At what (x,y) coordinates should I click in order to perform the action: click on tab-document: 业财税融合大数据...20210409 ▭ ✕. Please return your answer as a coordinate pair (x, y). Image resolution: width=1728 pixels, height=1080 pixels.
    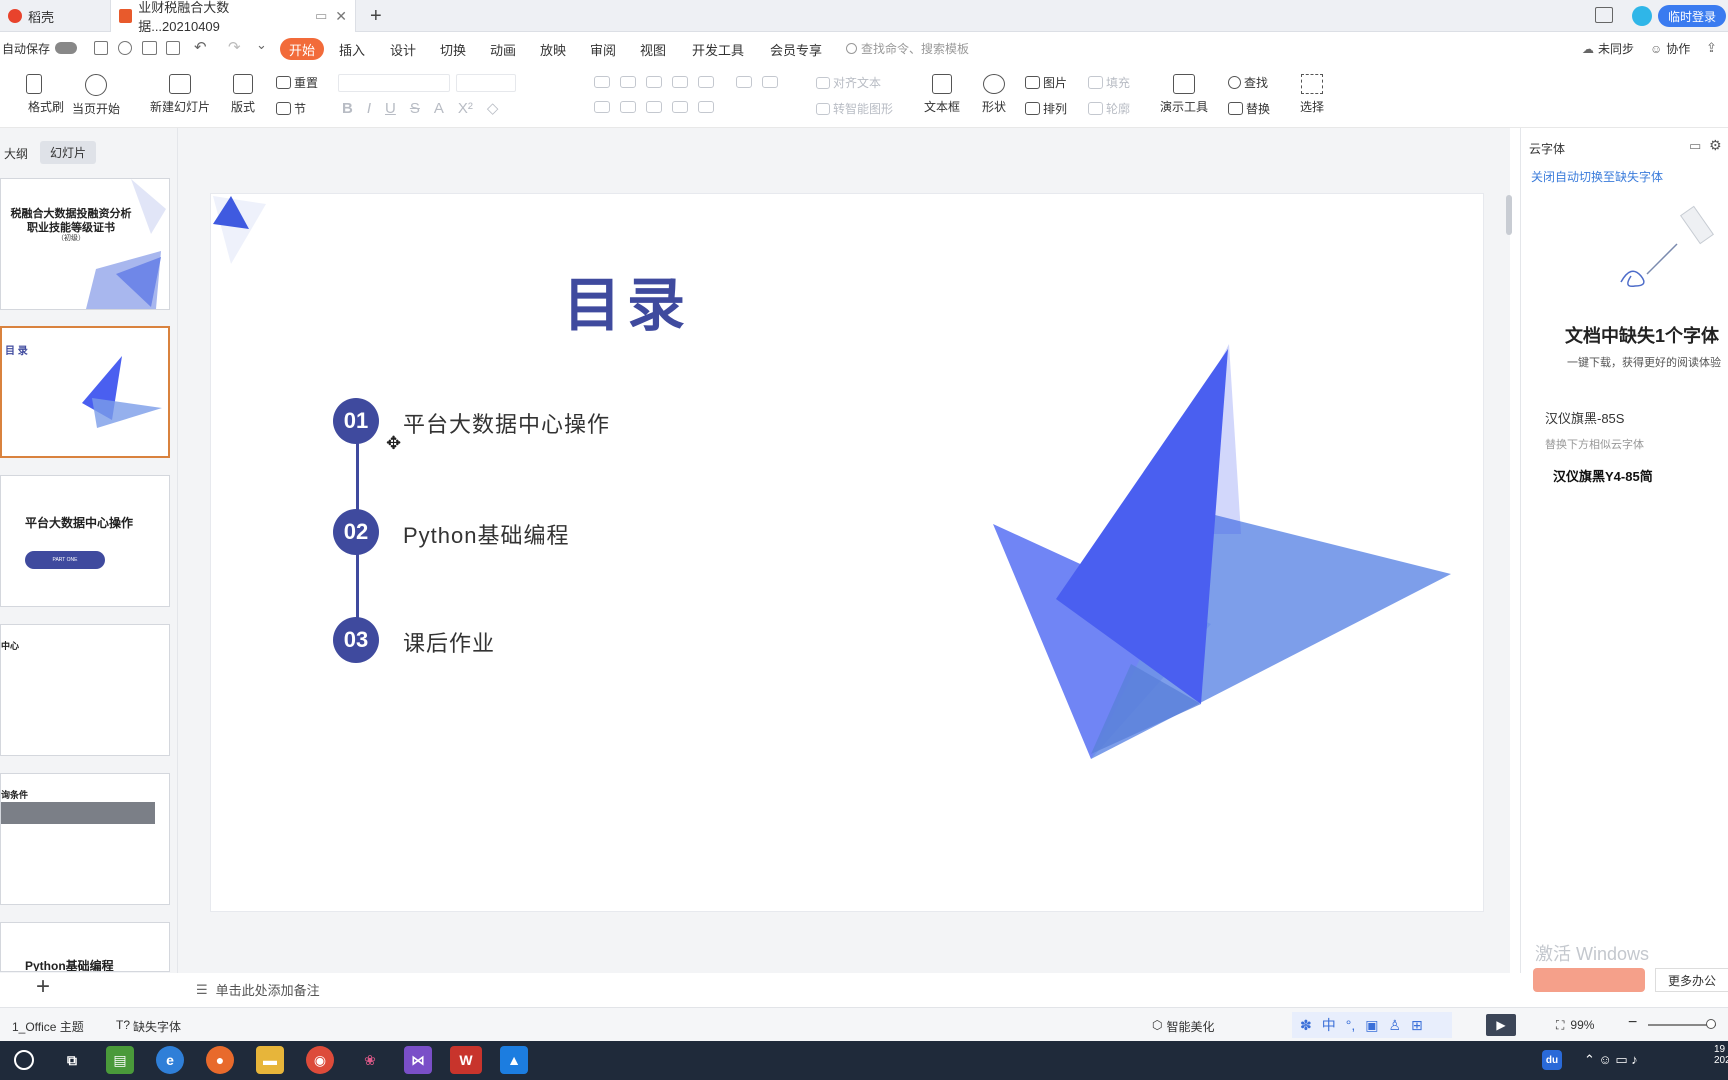
    Looking at the image, I should click on (233, 17).